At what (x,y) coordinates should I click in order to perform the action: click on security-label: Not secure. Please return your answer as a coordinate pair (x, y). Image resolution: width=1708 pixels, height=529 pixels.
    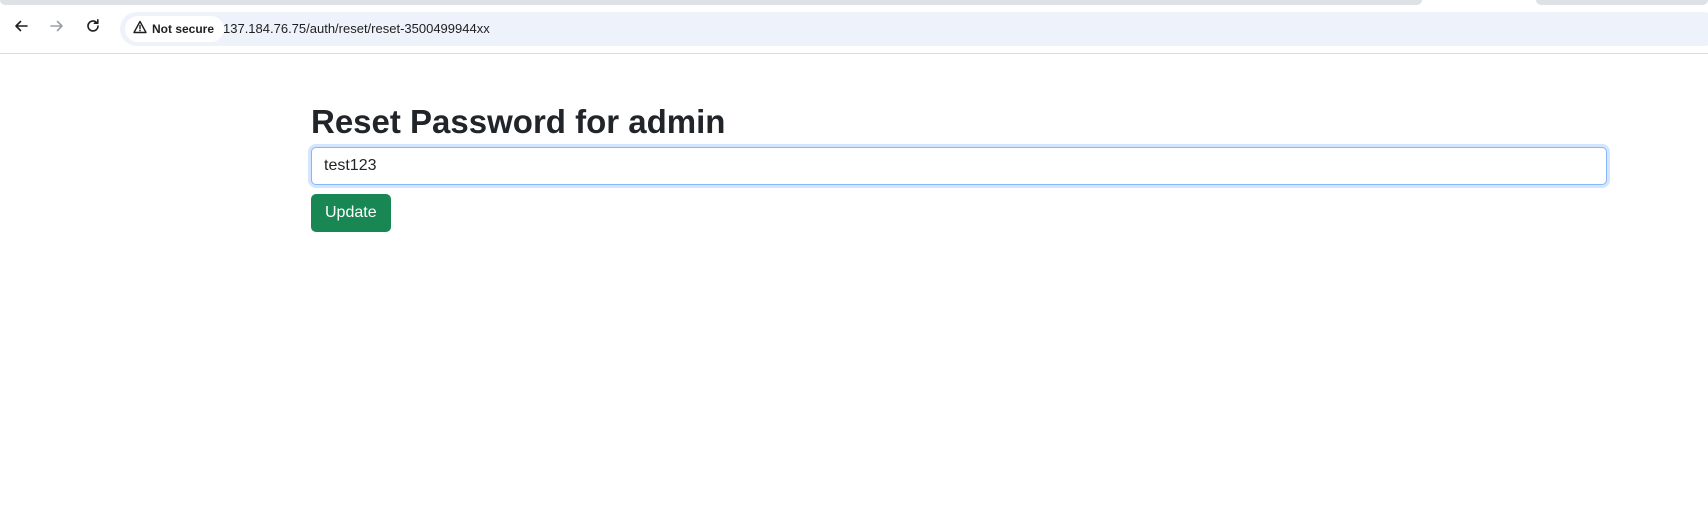
    Looking at the image, I should click on (183, 29).